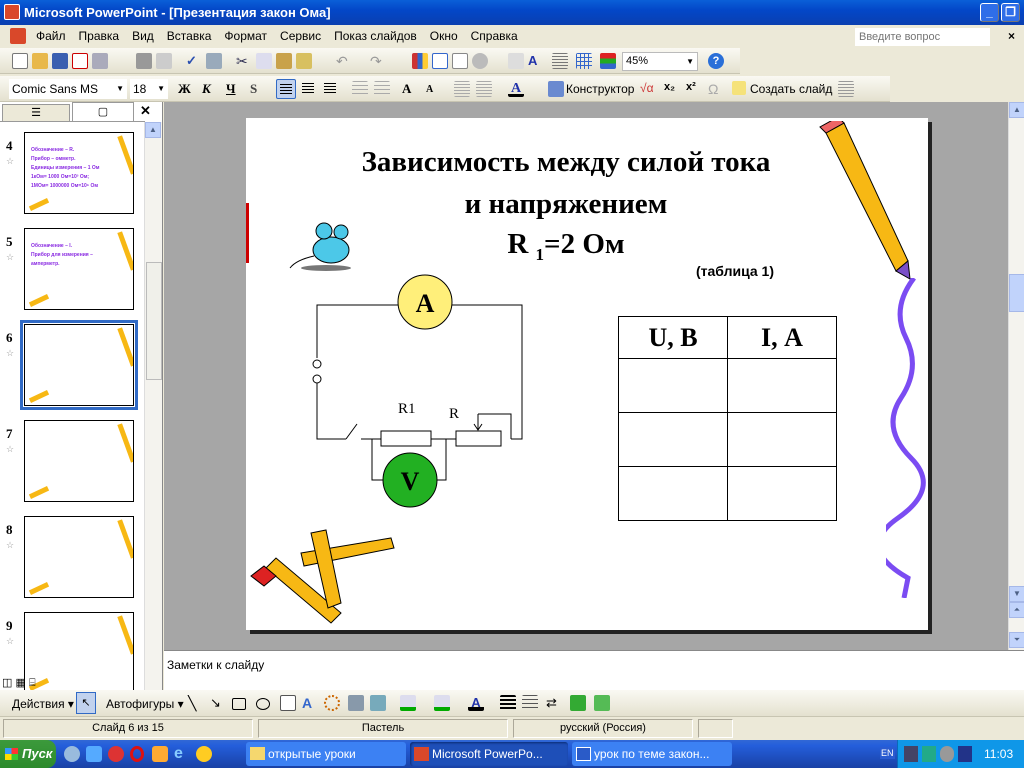 This screenshot has width=1024, height=768. I want to click on permission-icon, so click(80, 61).